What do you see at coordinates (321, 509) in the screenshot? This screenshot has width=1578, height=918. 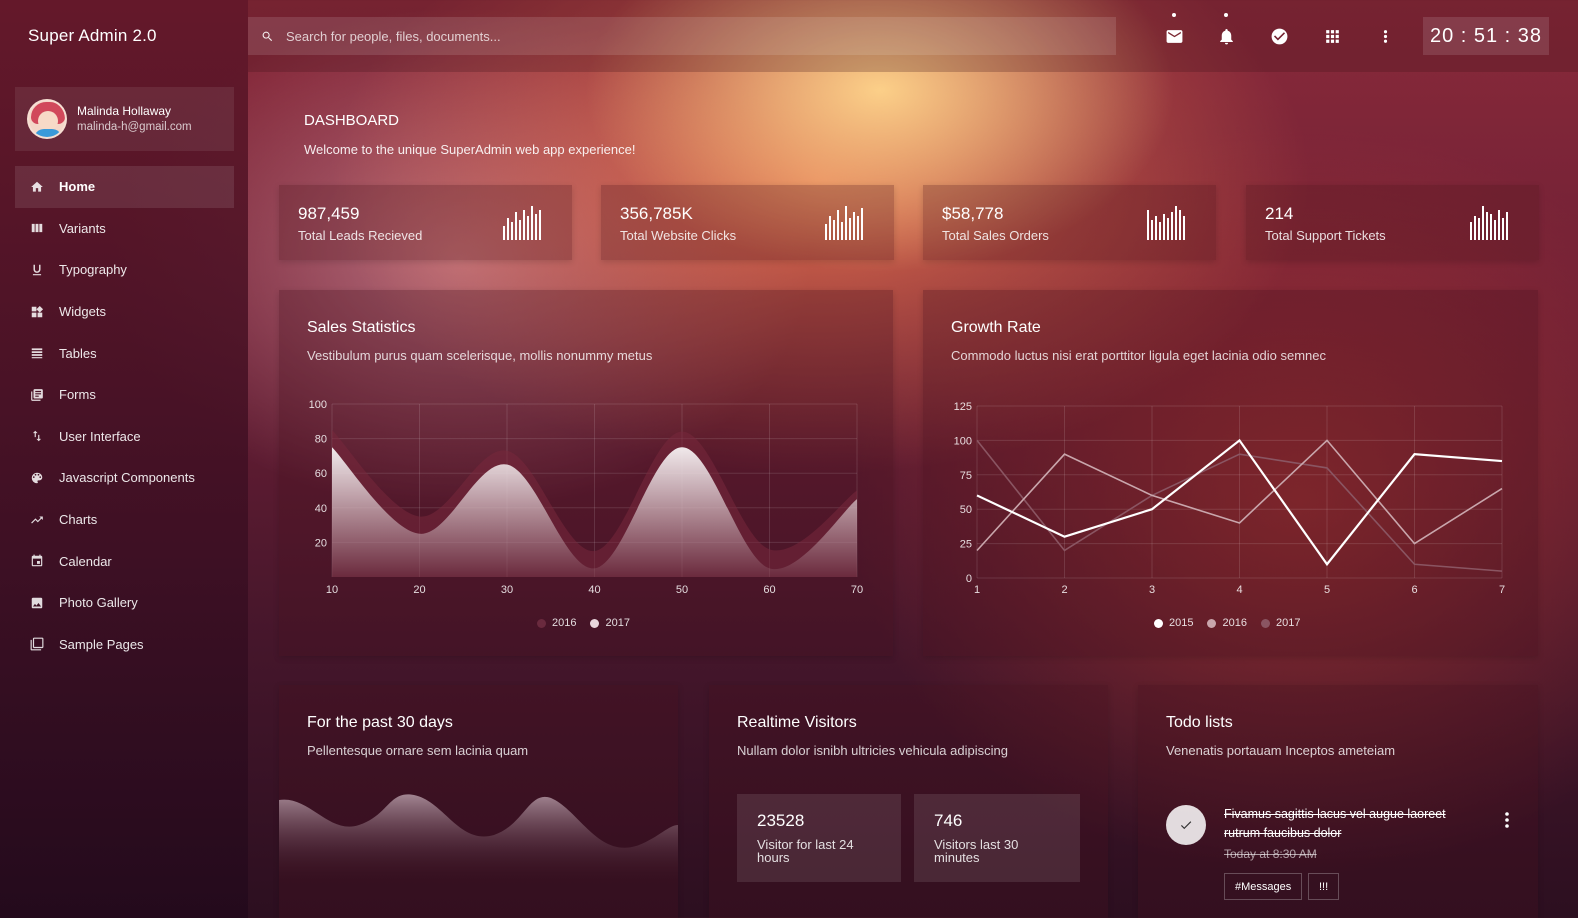 I see `y-tick-label: 40` at bounding box center [321, 509].